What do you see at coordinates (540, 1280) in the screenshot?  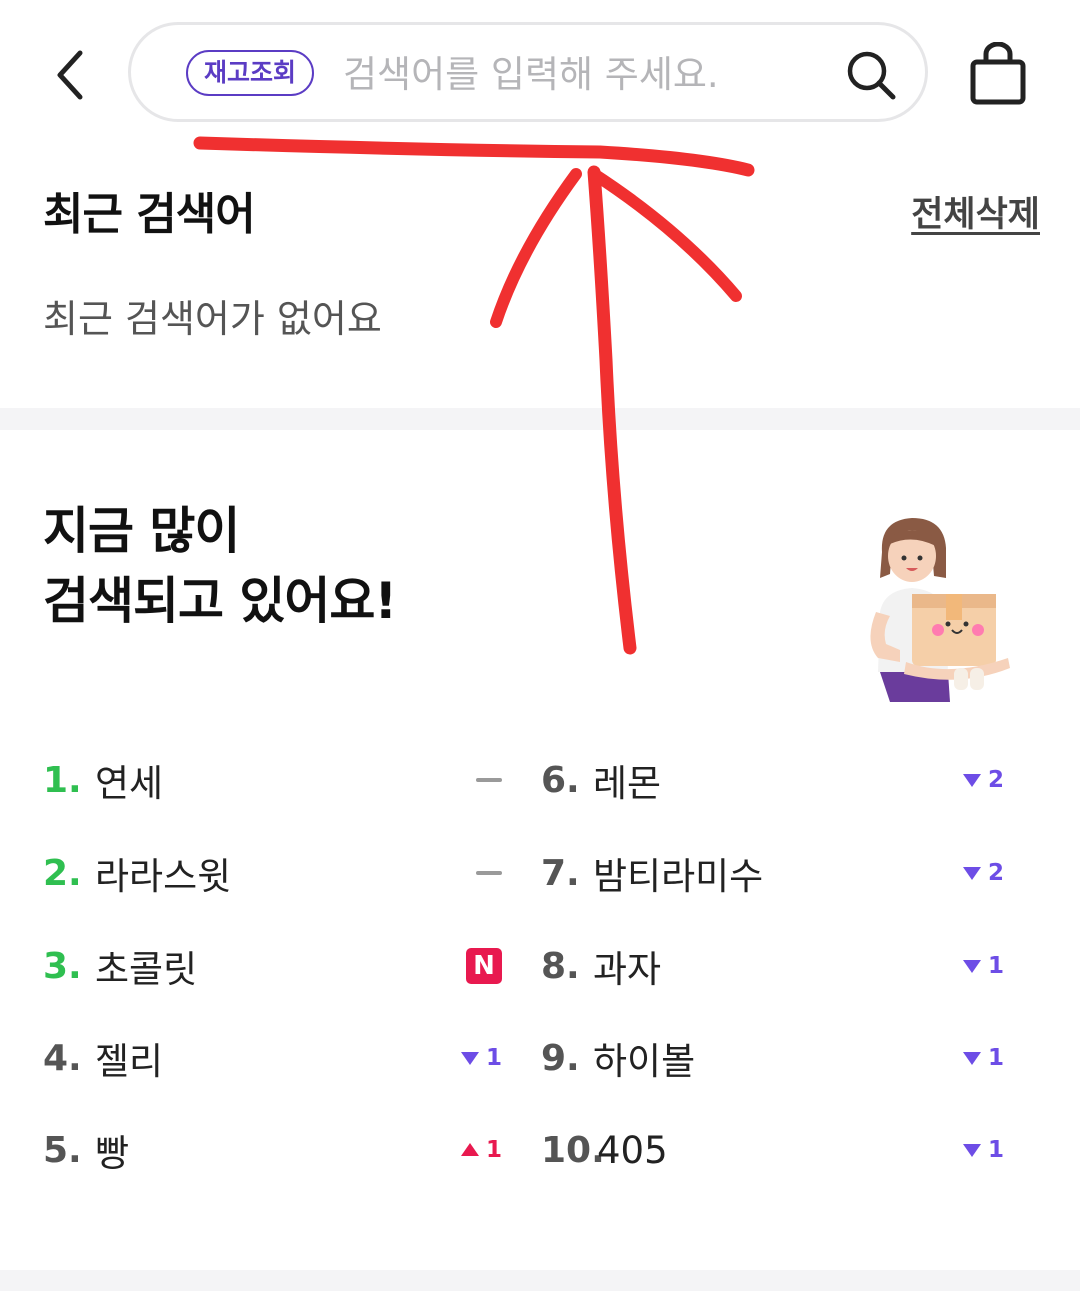 I see `bottom-divider` at bounding box center [540, 1280].